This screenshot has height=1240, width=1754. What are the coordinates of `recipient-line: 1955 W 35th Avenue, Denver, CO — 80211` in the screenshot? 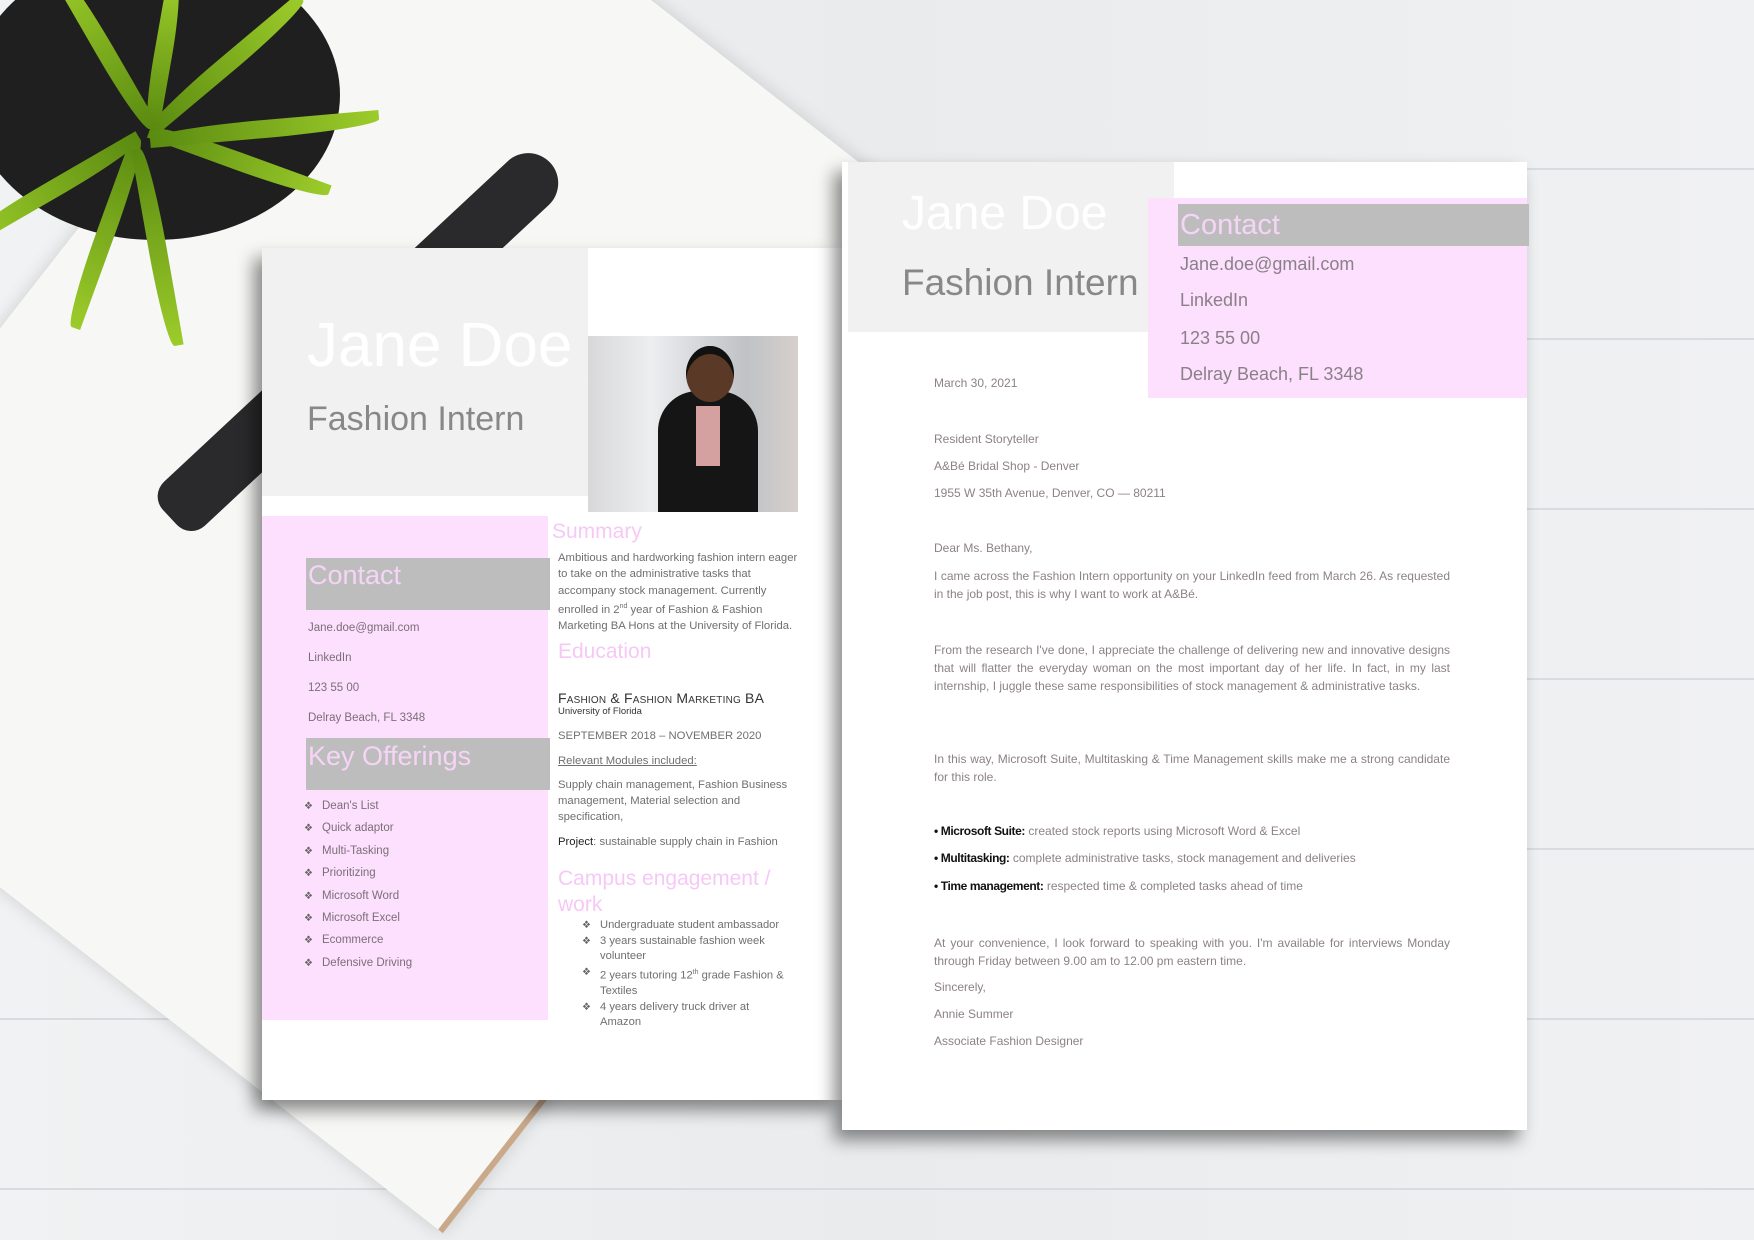 It's located at (1050, 493).